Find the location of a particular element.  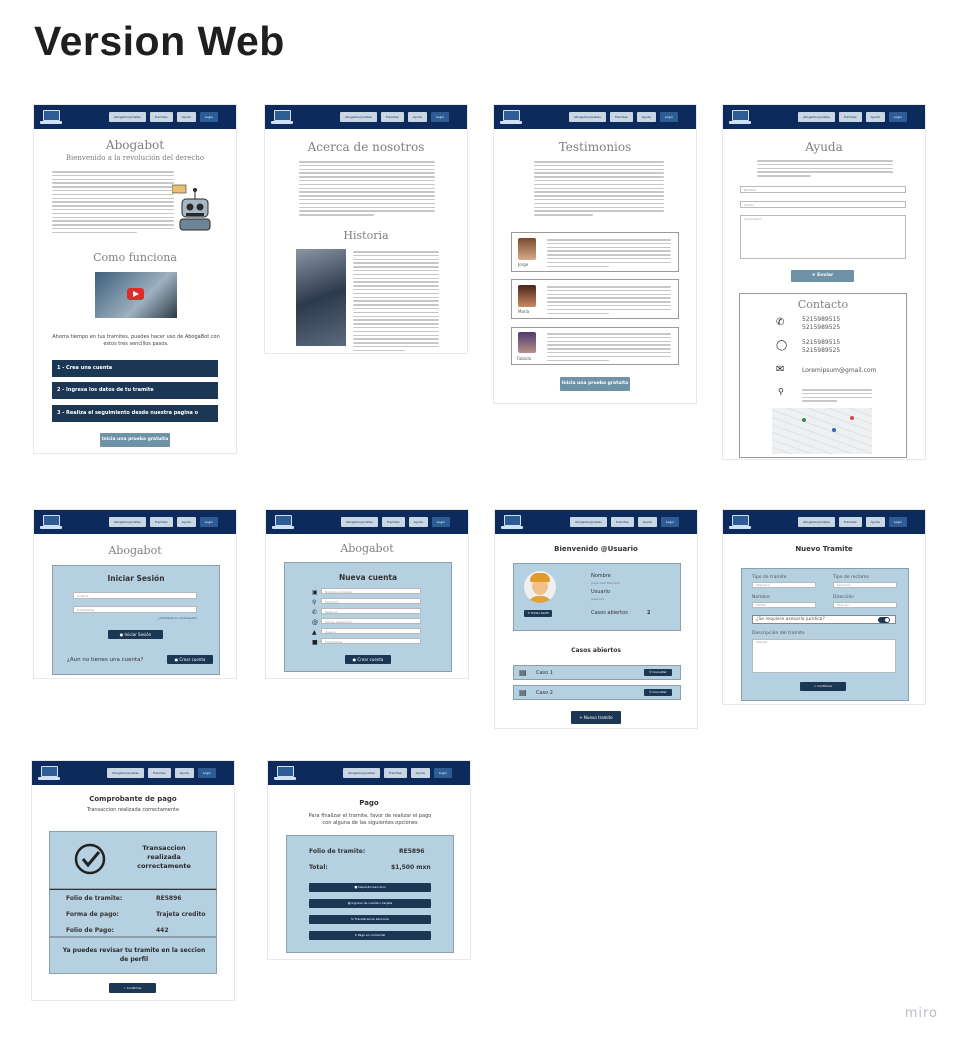

phone-field: Teléfono is located at coordinates (371, 611).